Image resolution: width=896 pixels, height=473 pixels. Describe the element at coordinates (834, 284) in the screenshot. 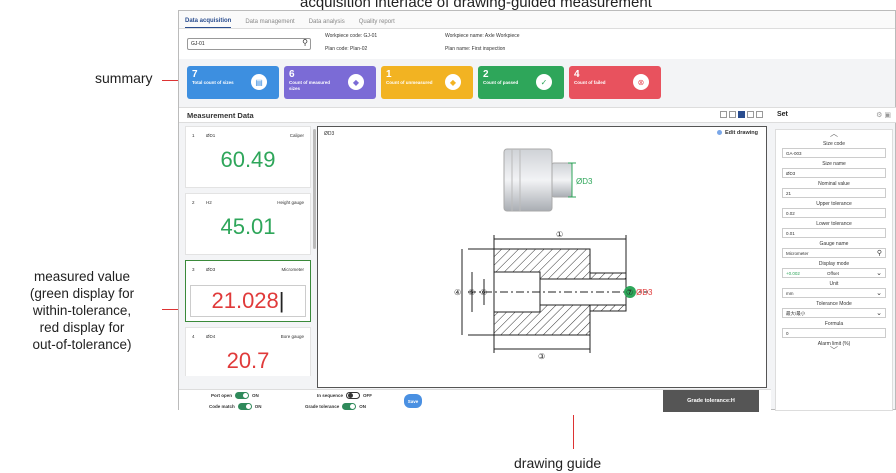

I see `unit-label: Unit` at that location.